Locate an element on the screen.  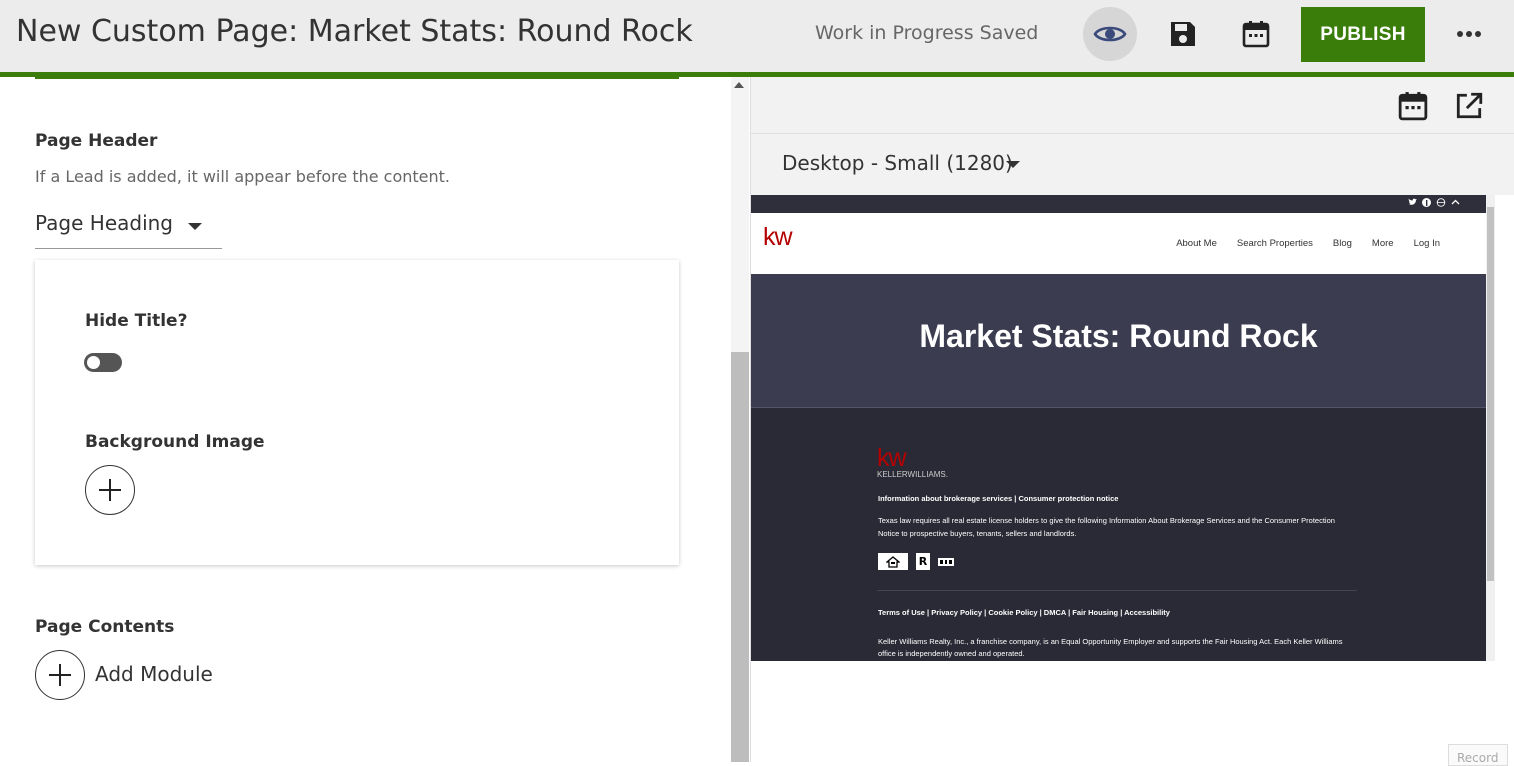
preview-nav-link: More is located at coordinates (1382, 243).